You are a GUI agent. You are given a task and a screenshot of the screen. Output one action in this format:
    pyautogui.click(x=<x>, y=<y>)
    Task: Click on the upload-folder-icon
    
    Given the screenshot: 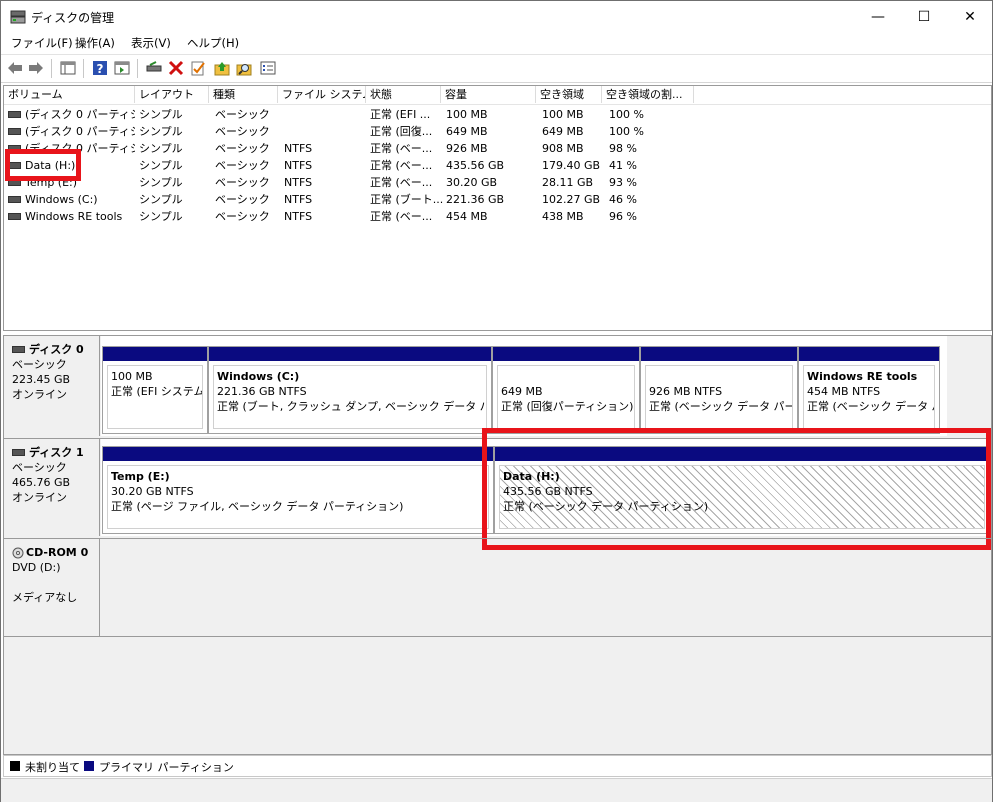 What is the action you would take?
    pyautogui.click(x=222, y=68)
    